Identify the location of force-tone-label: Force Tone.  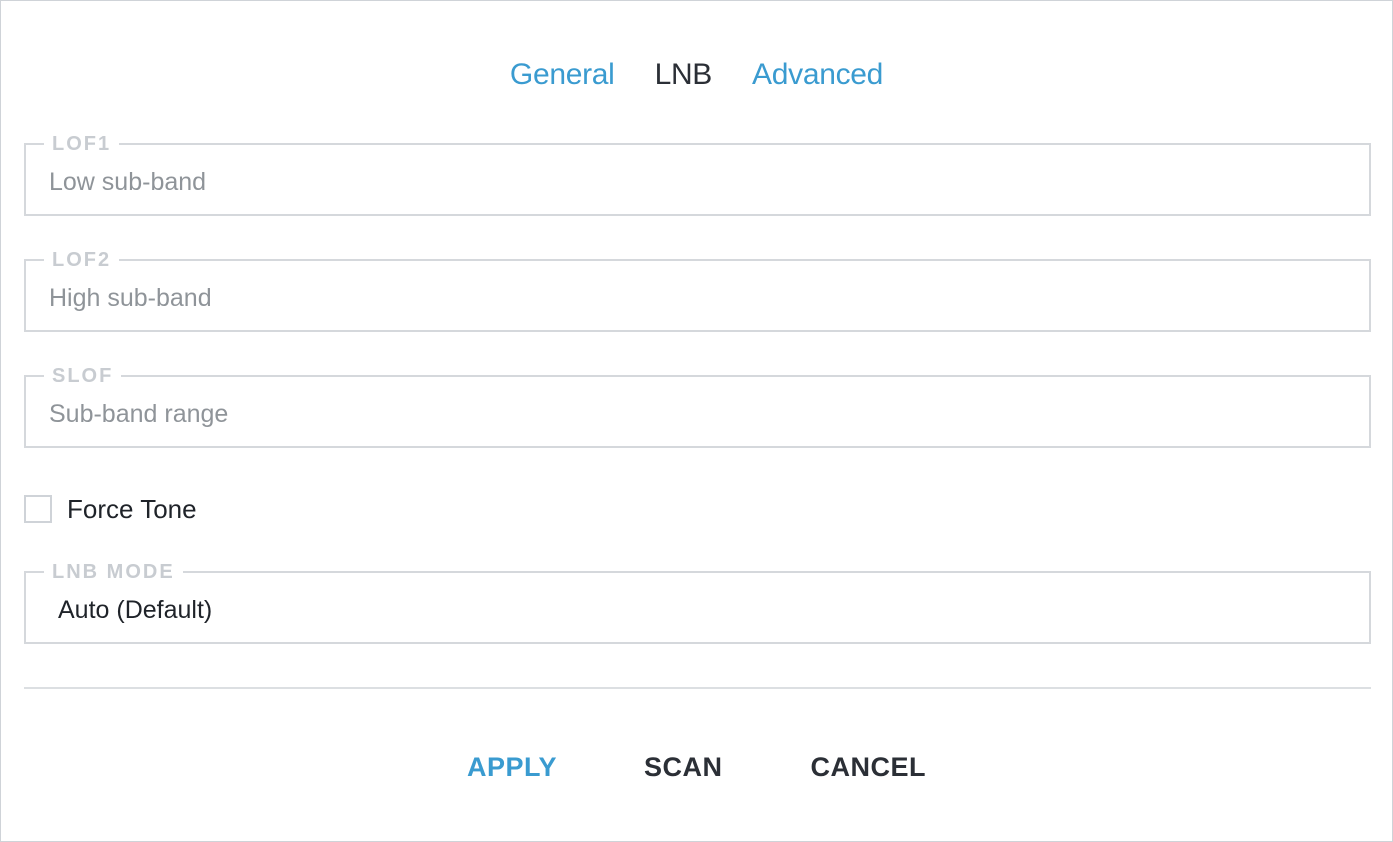
(132, 508).